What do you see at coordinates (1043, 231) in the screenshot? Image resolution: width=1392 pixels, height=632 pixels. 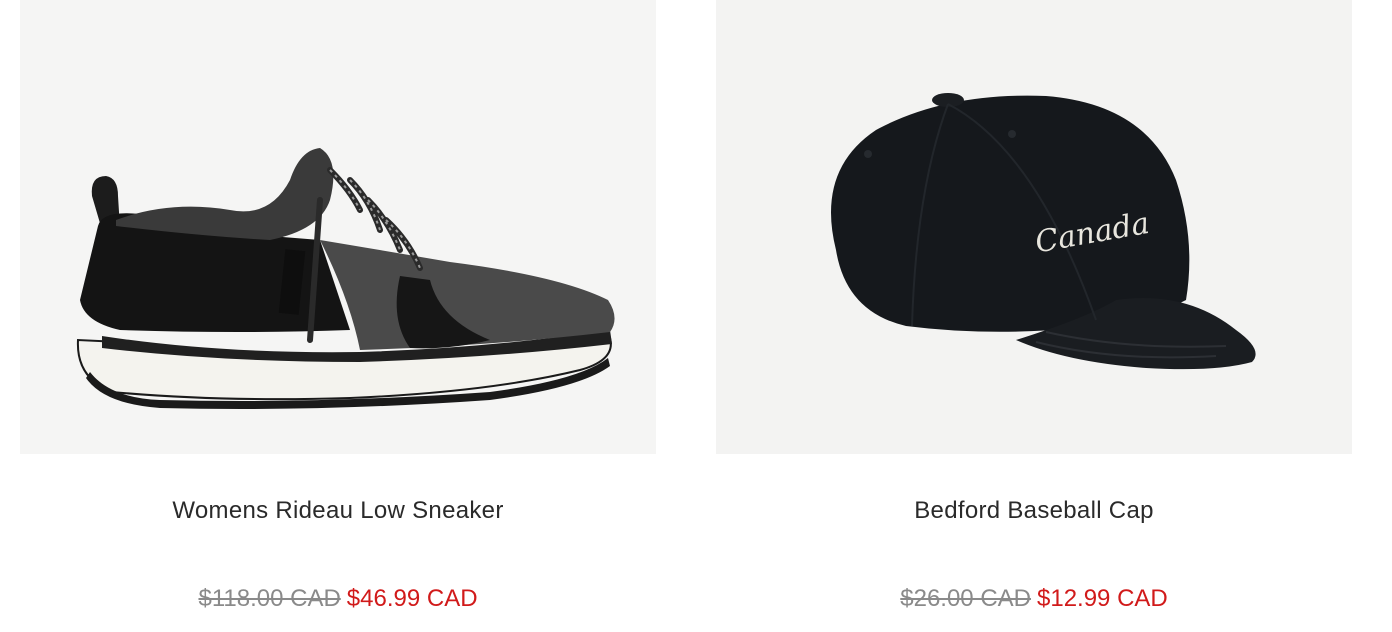 I see `cap-image: Canada` at bounding box center [1043, 231].